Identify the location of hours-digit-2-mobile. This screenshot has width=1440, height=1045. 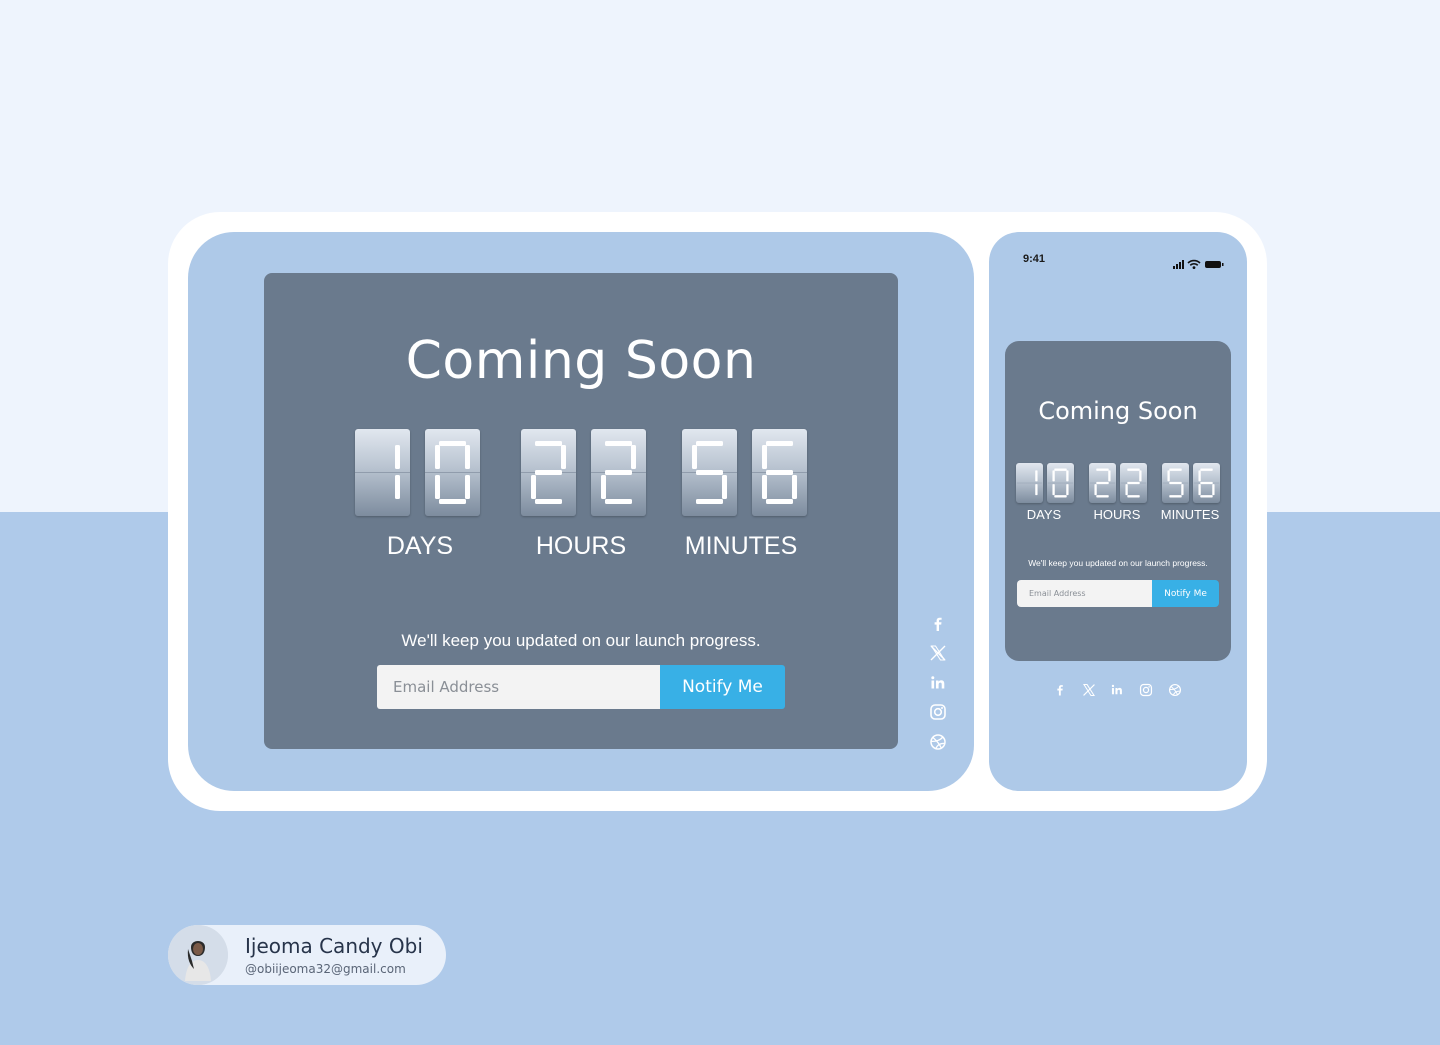
(1133, 483).